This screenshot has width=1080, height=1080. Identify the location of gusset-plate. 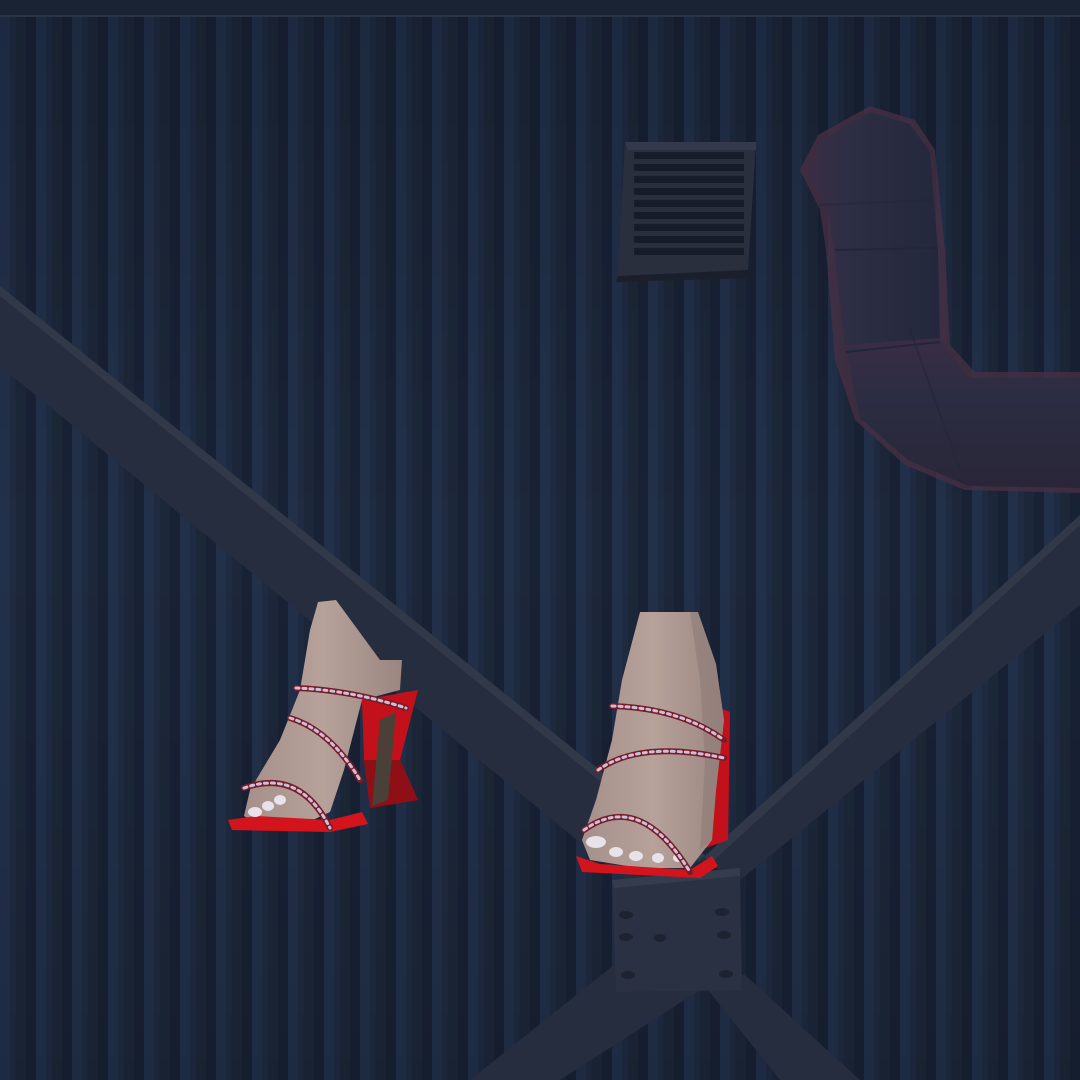
(677, 930).